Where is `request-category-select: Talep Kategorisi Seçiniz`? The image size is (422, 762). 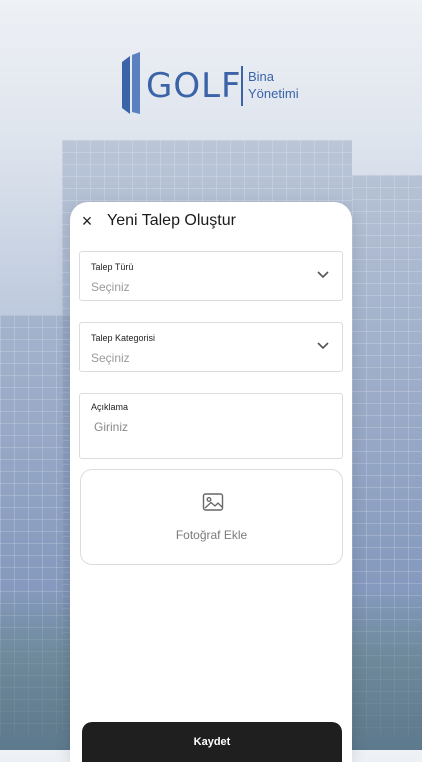 request-category-select: Talep Kategorisi Seçiniz is located at coordinates (211, 347).